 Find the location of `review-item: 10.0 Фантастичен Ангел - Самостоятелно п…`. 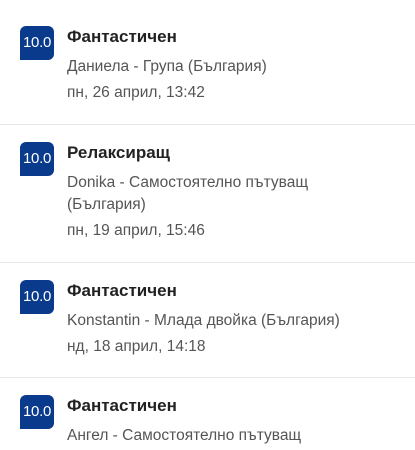

review-item: 10.0 Фантастичен Ангел - Самостоятелно п… is located at coordinates (207, 422).